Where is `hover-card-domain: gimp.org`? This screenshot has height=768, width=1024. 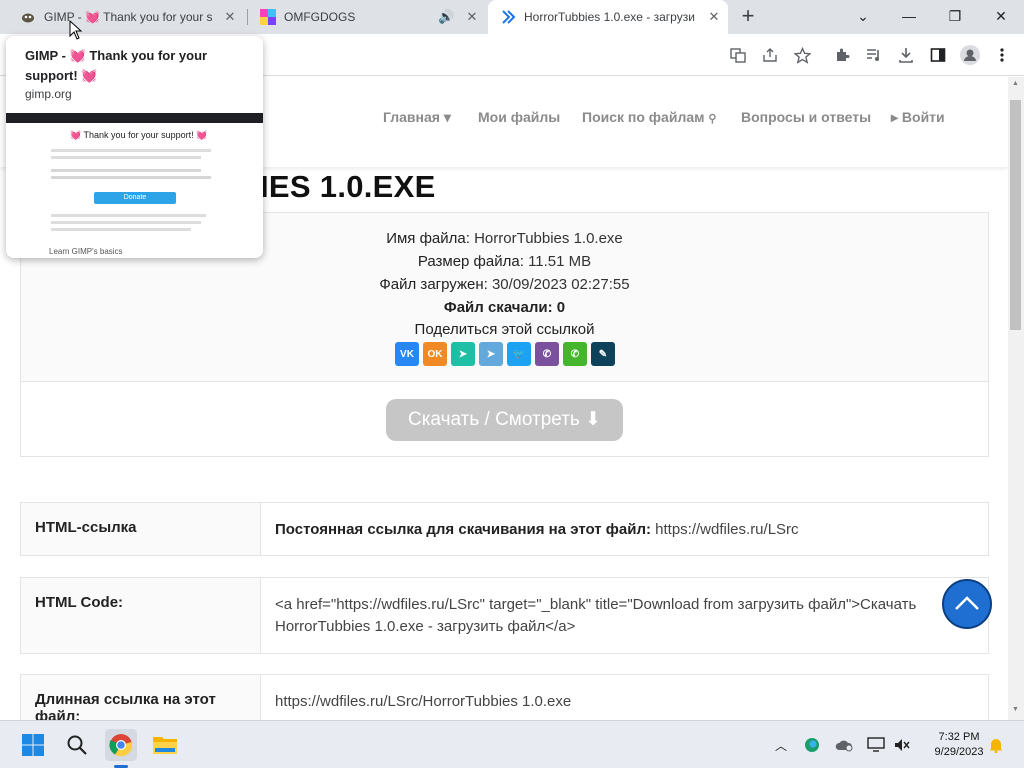 hover-card-domain: gimp.org is located at coordinates (48, 94).